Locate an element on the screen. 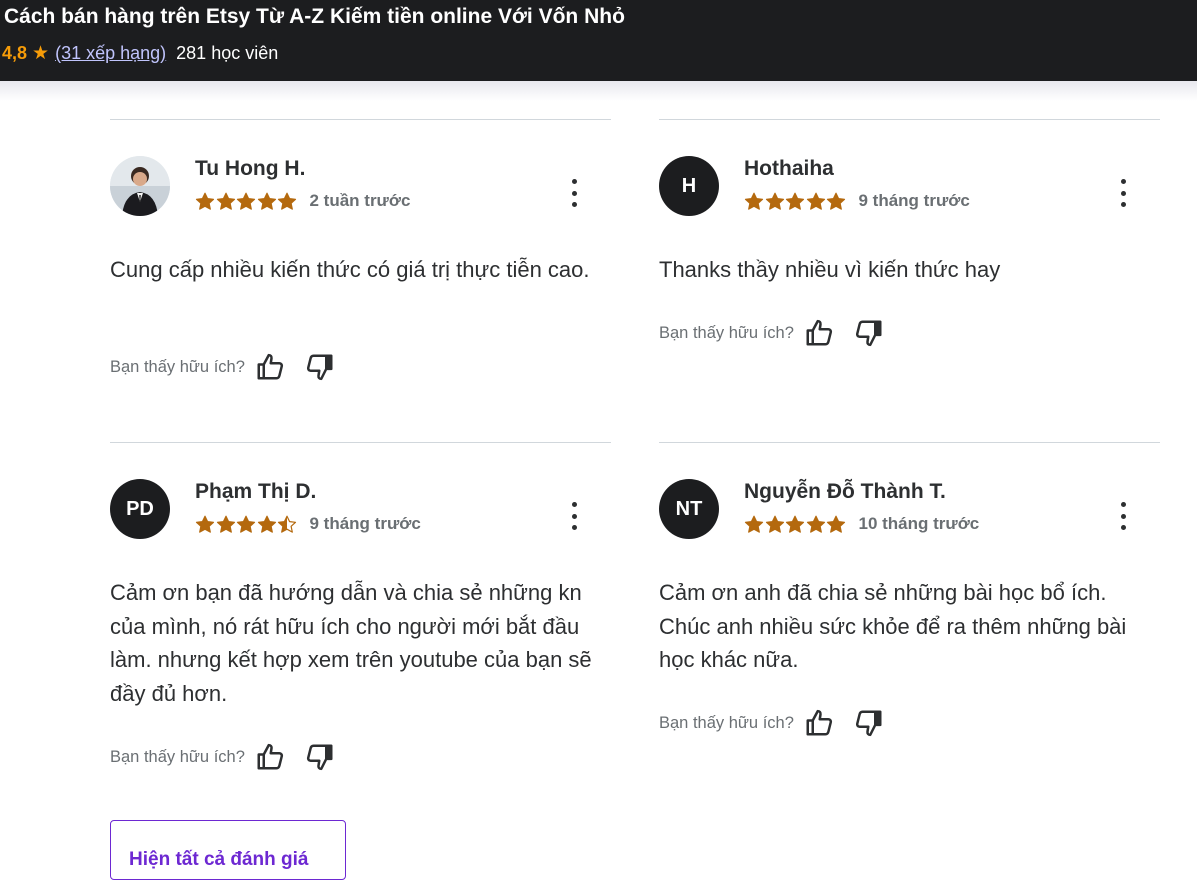 The width and height of the screenshot is (1197, 880). star-icon: ★ is located at coordinates (41, 53).